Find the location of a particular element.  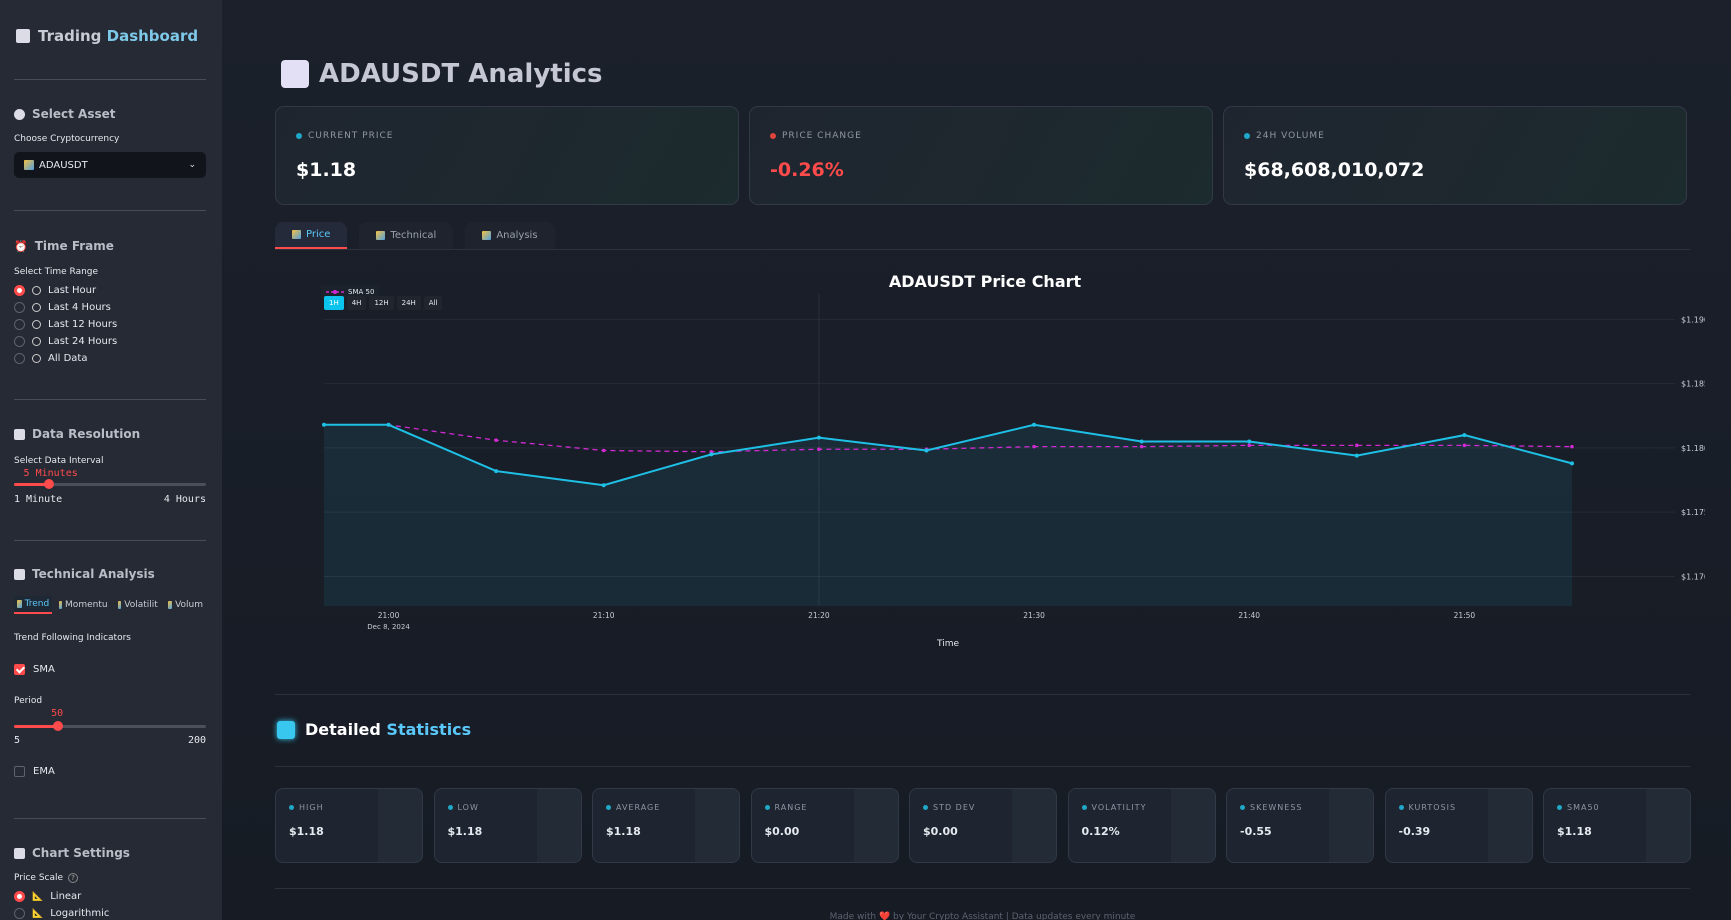

main-tabs: Price Technical Analysis is located at coordinates (415, 235).